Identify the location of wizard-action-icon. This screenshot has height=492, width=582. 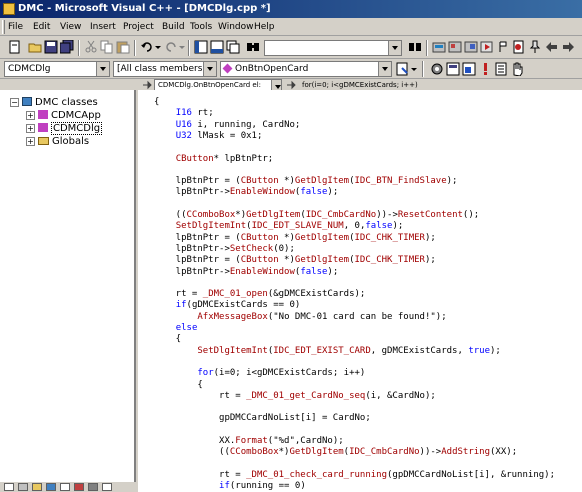
(403, 69).